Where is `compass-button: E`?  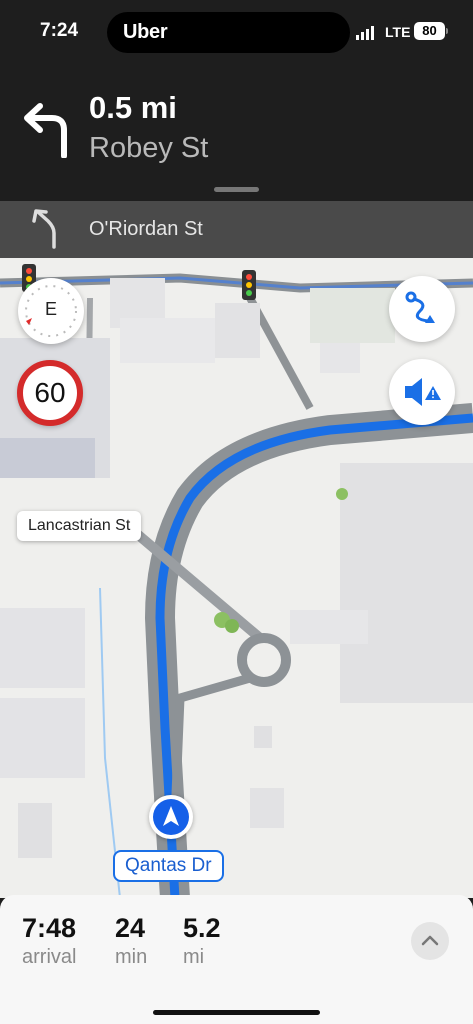
compass-button: E is located at coordinates (51, 311).